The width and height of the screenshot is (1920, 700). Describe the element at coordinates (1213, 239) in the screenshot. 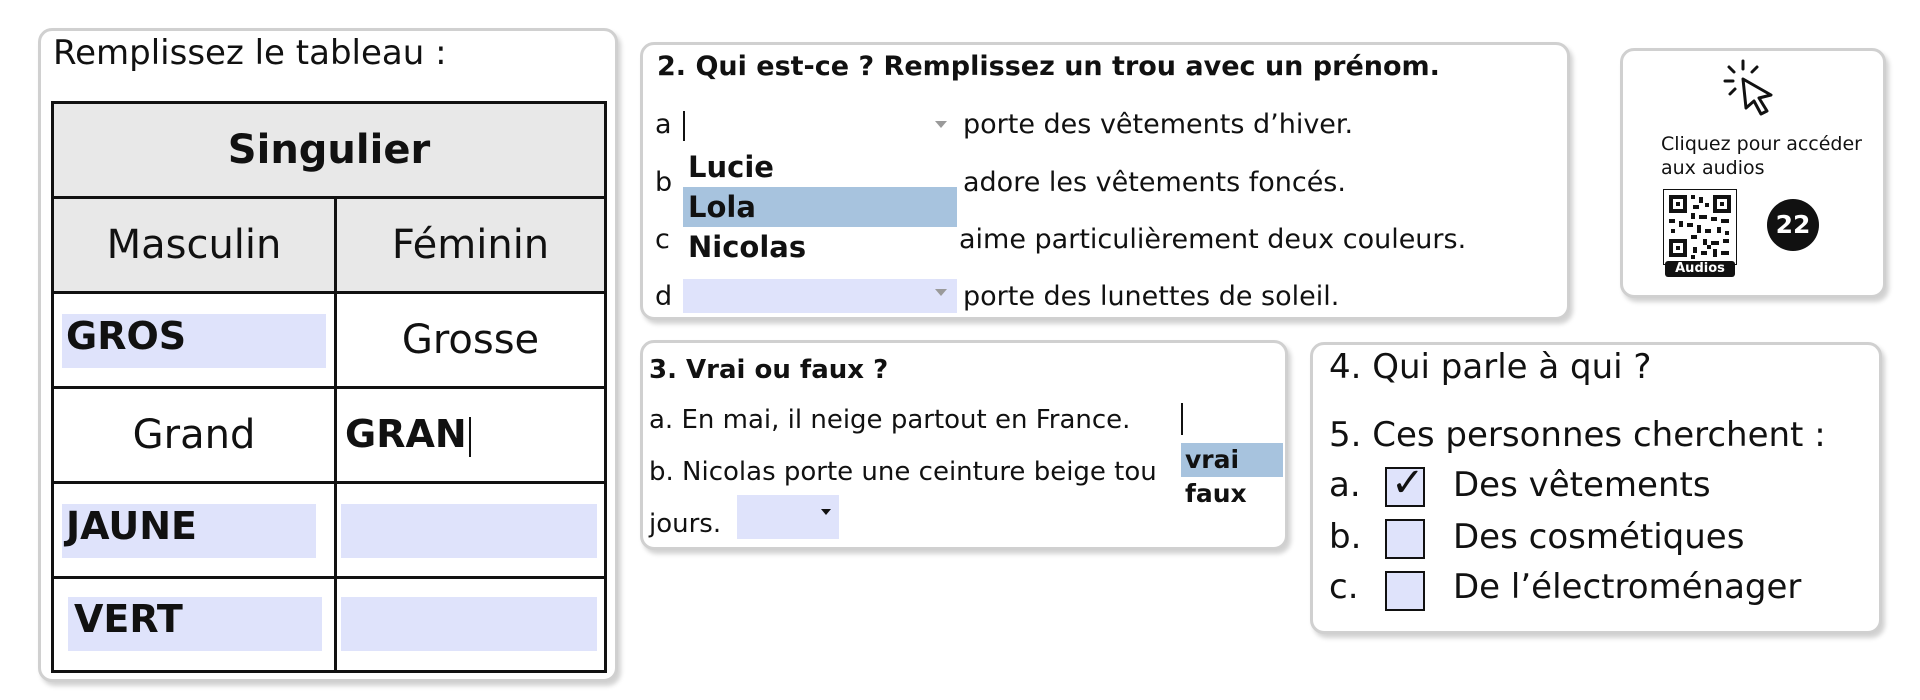

I see `item-c-text: aime particulièrement deux couleurs.` at that location.